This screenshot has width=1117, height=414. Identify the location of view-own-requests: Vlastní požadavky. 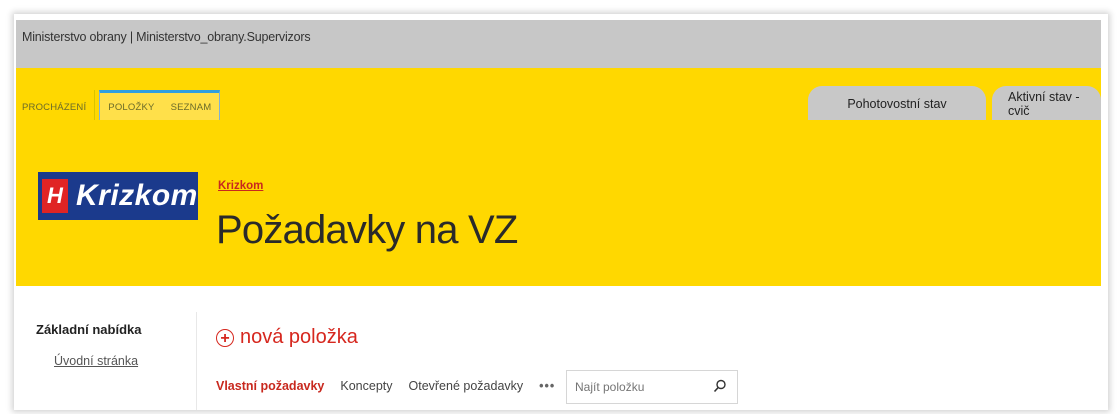
(270, 386).